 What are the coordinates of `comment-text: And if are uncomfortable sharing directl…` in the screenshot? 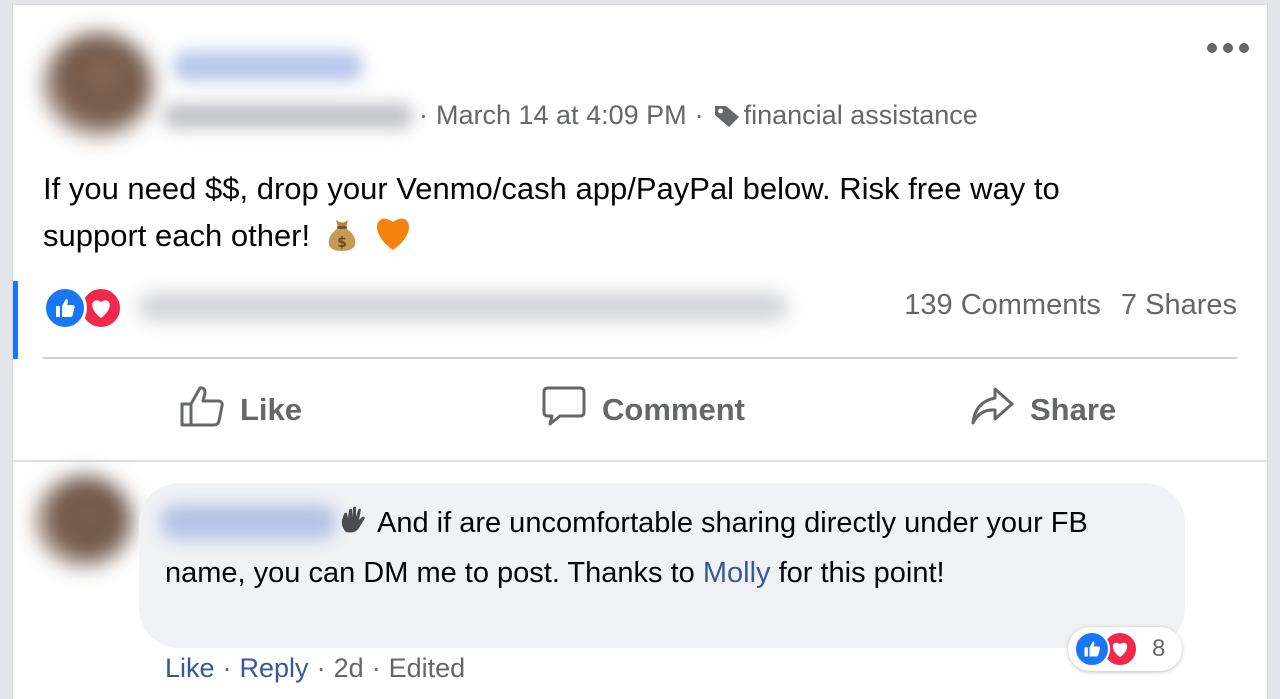 It's located at (665, 548).